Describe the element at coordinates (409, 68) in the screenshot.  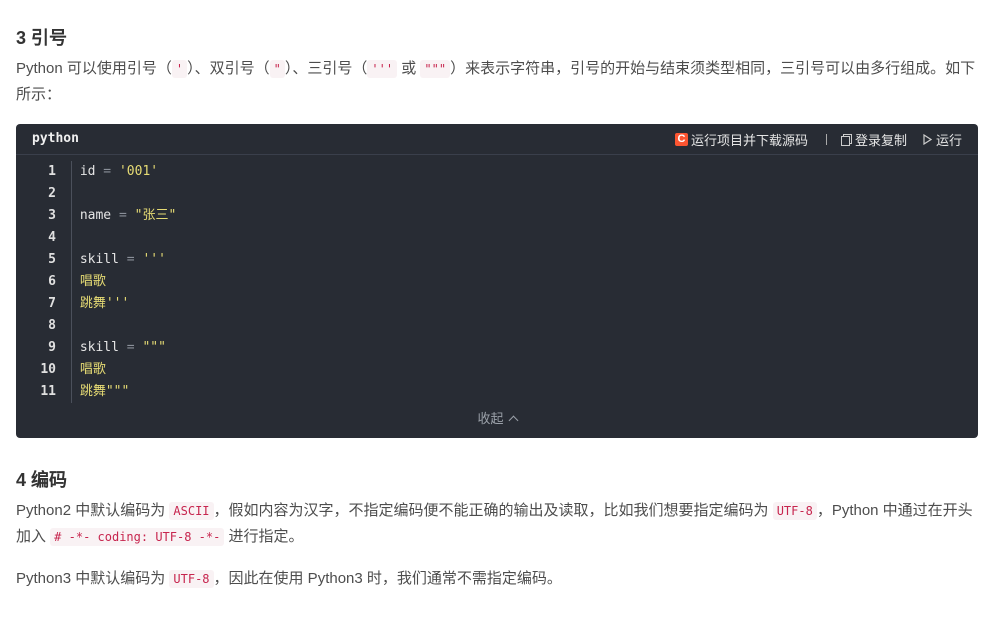
I see `text-run: 或` at that location.